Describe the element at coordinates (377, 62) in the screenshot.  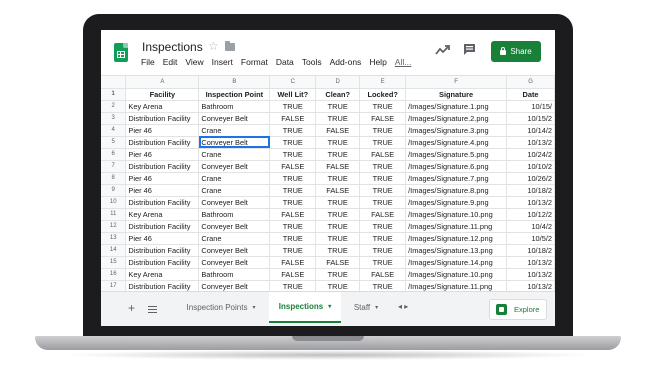
I see `menu-help: Help` at that location.